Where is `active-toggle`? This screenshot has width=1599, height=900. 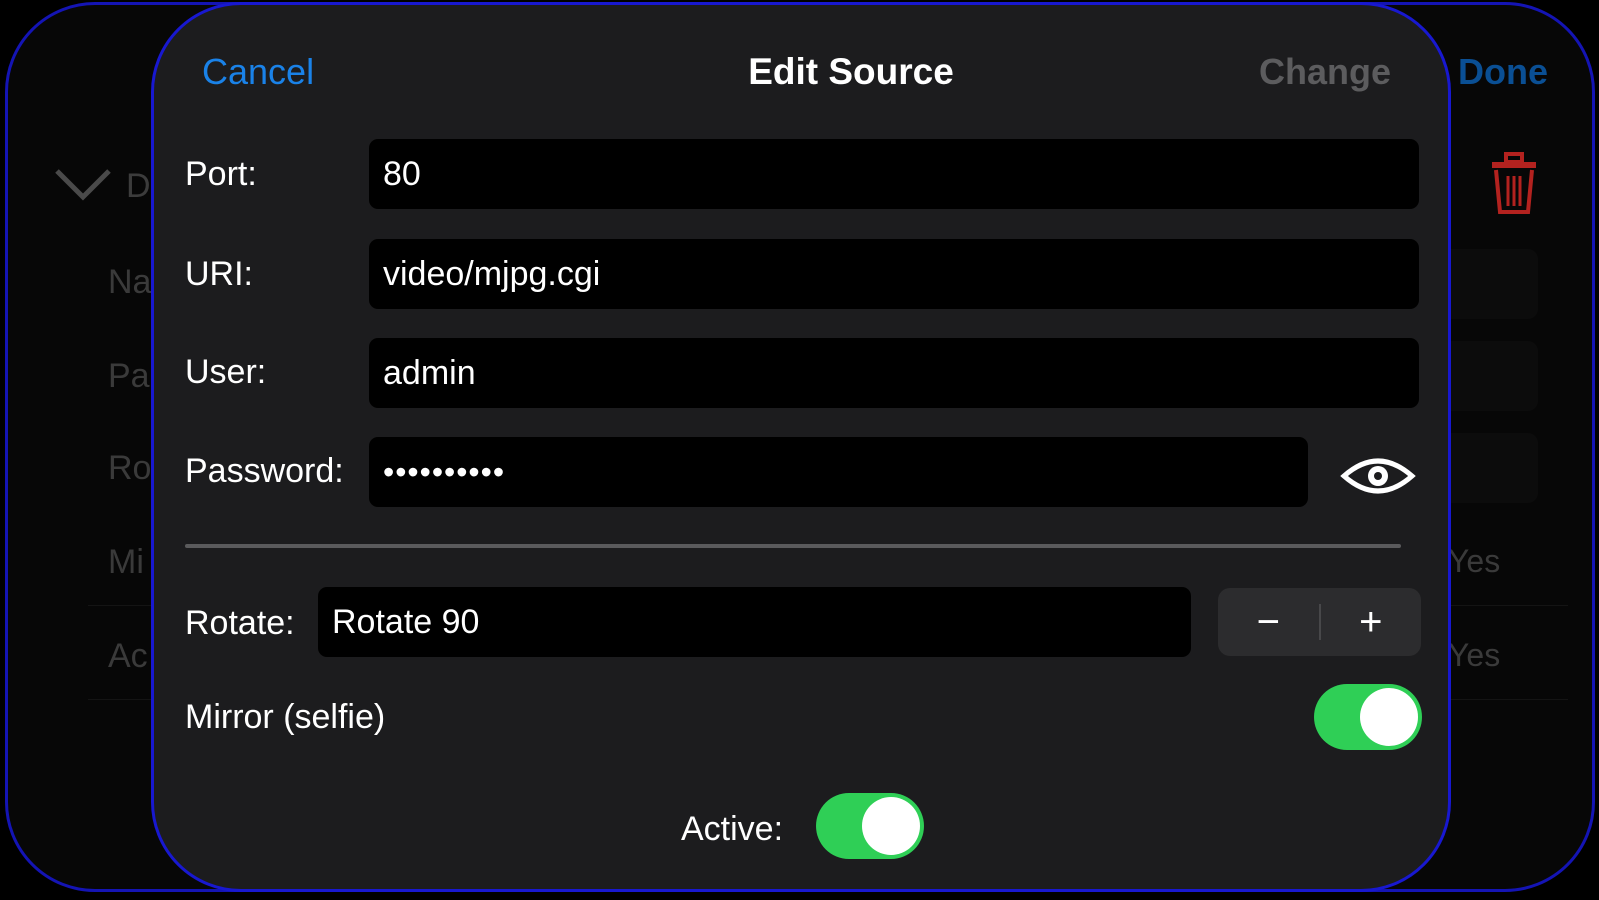 active-toggle is located at coordinates (870, 826).